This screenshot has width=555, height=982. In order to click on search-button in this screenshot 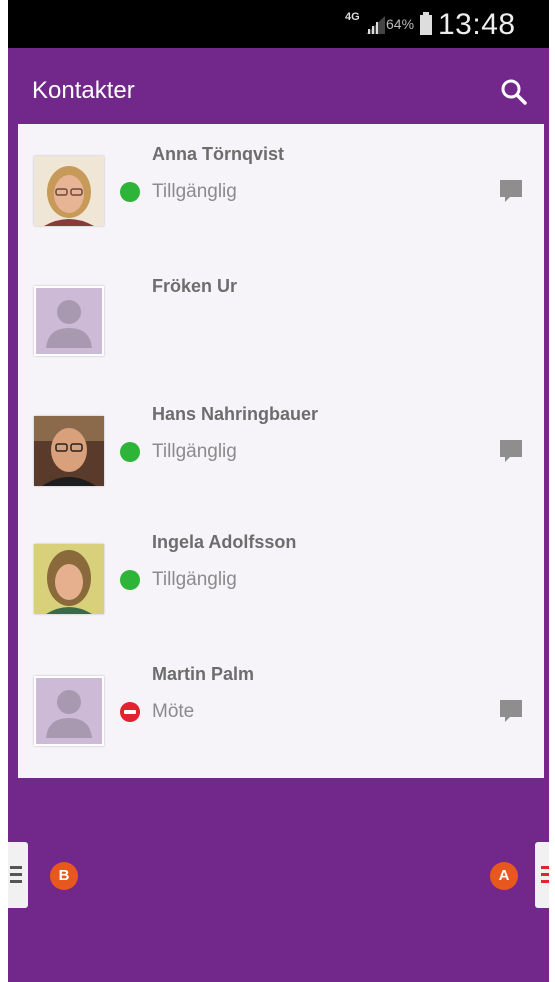, I will do `click(514, 92)`.